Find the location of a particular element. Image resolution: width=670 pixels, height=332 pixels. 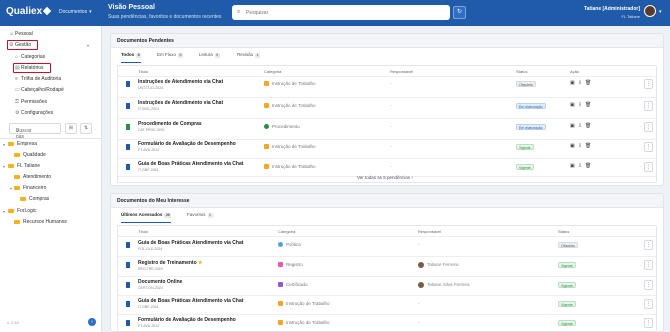

sidebar-item-relatorios: ▤Relatórios is located at coordinates (29, 68).